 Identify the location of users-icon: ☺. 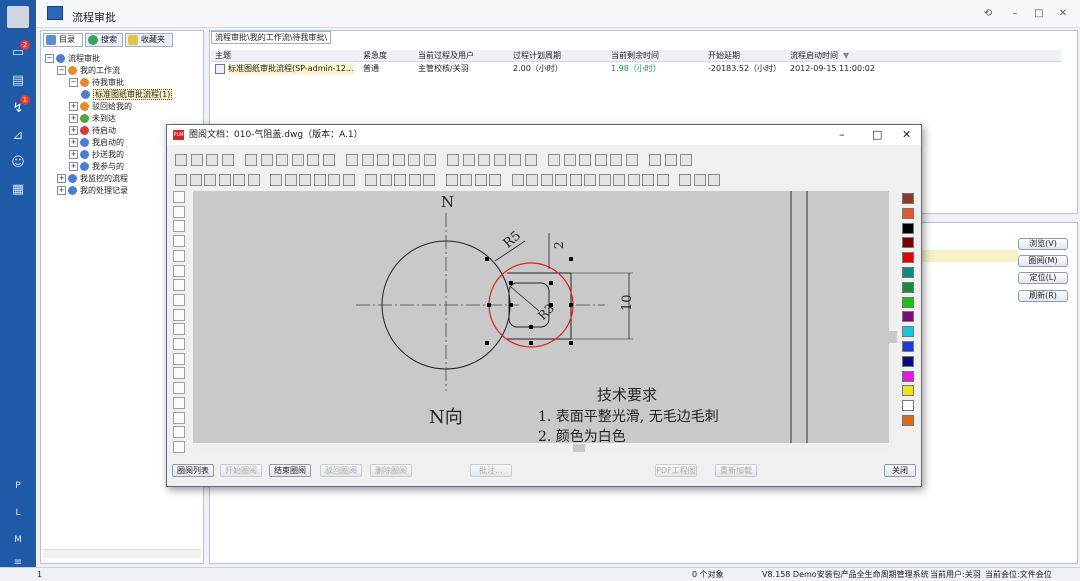
(18, 163).